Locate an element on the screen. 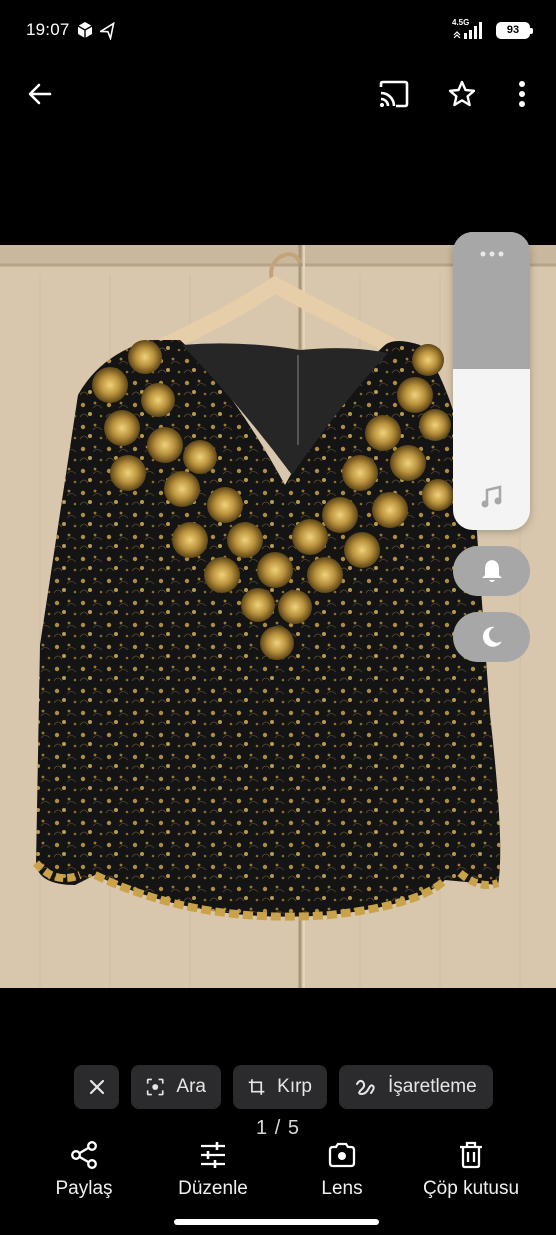 This screenshot has width=556, height=1235. notification-cube-icon is located at coordinates (85, 30).